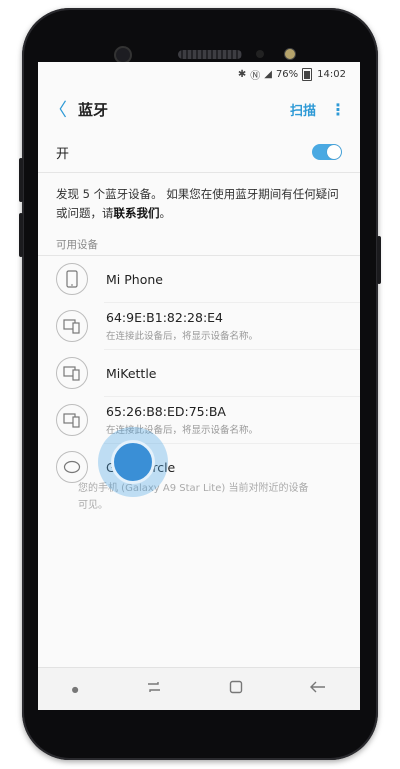  Describe the element at coordinates (290, 54) in the screenshot. I see `flash-led` at that location.